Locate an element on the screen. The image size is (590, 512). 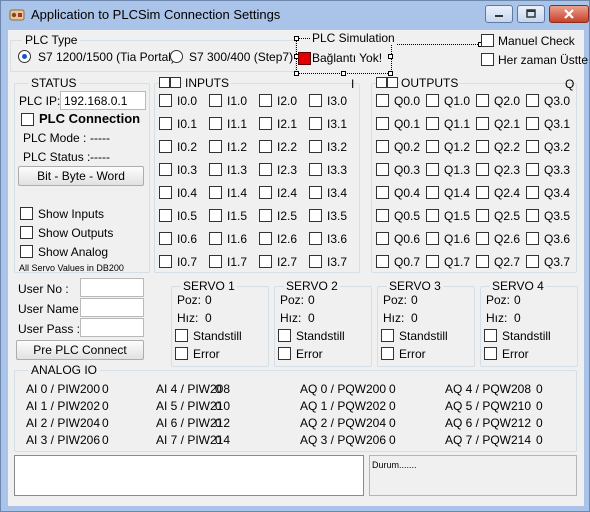
bit-byte-word-button: Bit - Byte - Word is located at coordinates (81, 176).